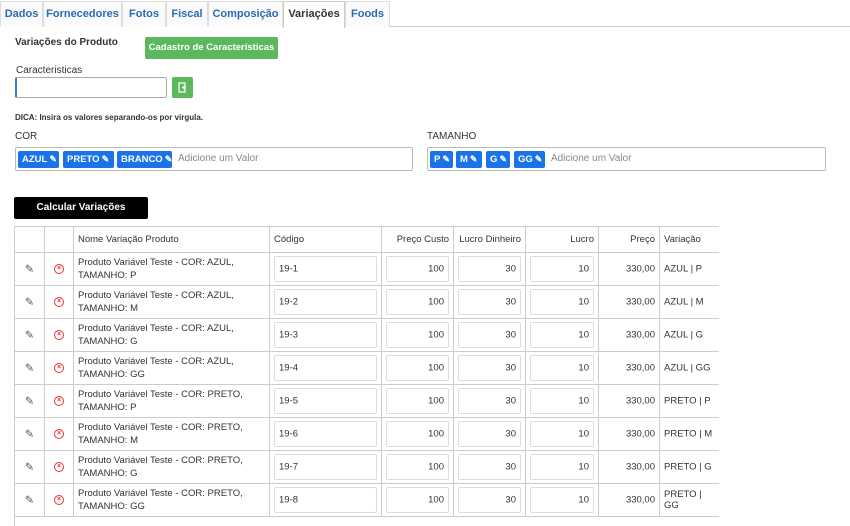  I want to click on cor-tag-input: AZUL ✎ PRETO ✎ BRANCO ✎ Adicione um Valor, so click(214, 159).